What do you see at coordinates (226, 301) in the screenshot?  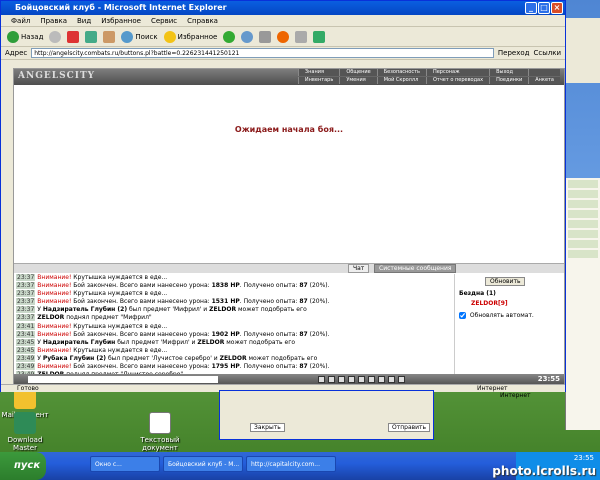 I see `chat-highlight: 1531 HP` at bounding box center [226, 301].